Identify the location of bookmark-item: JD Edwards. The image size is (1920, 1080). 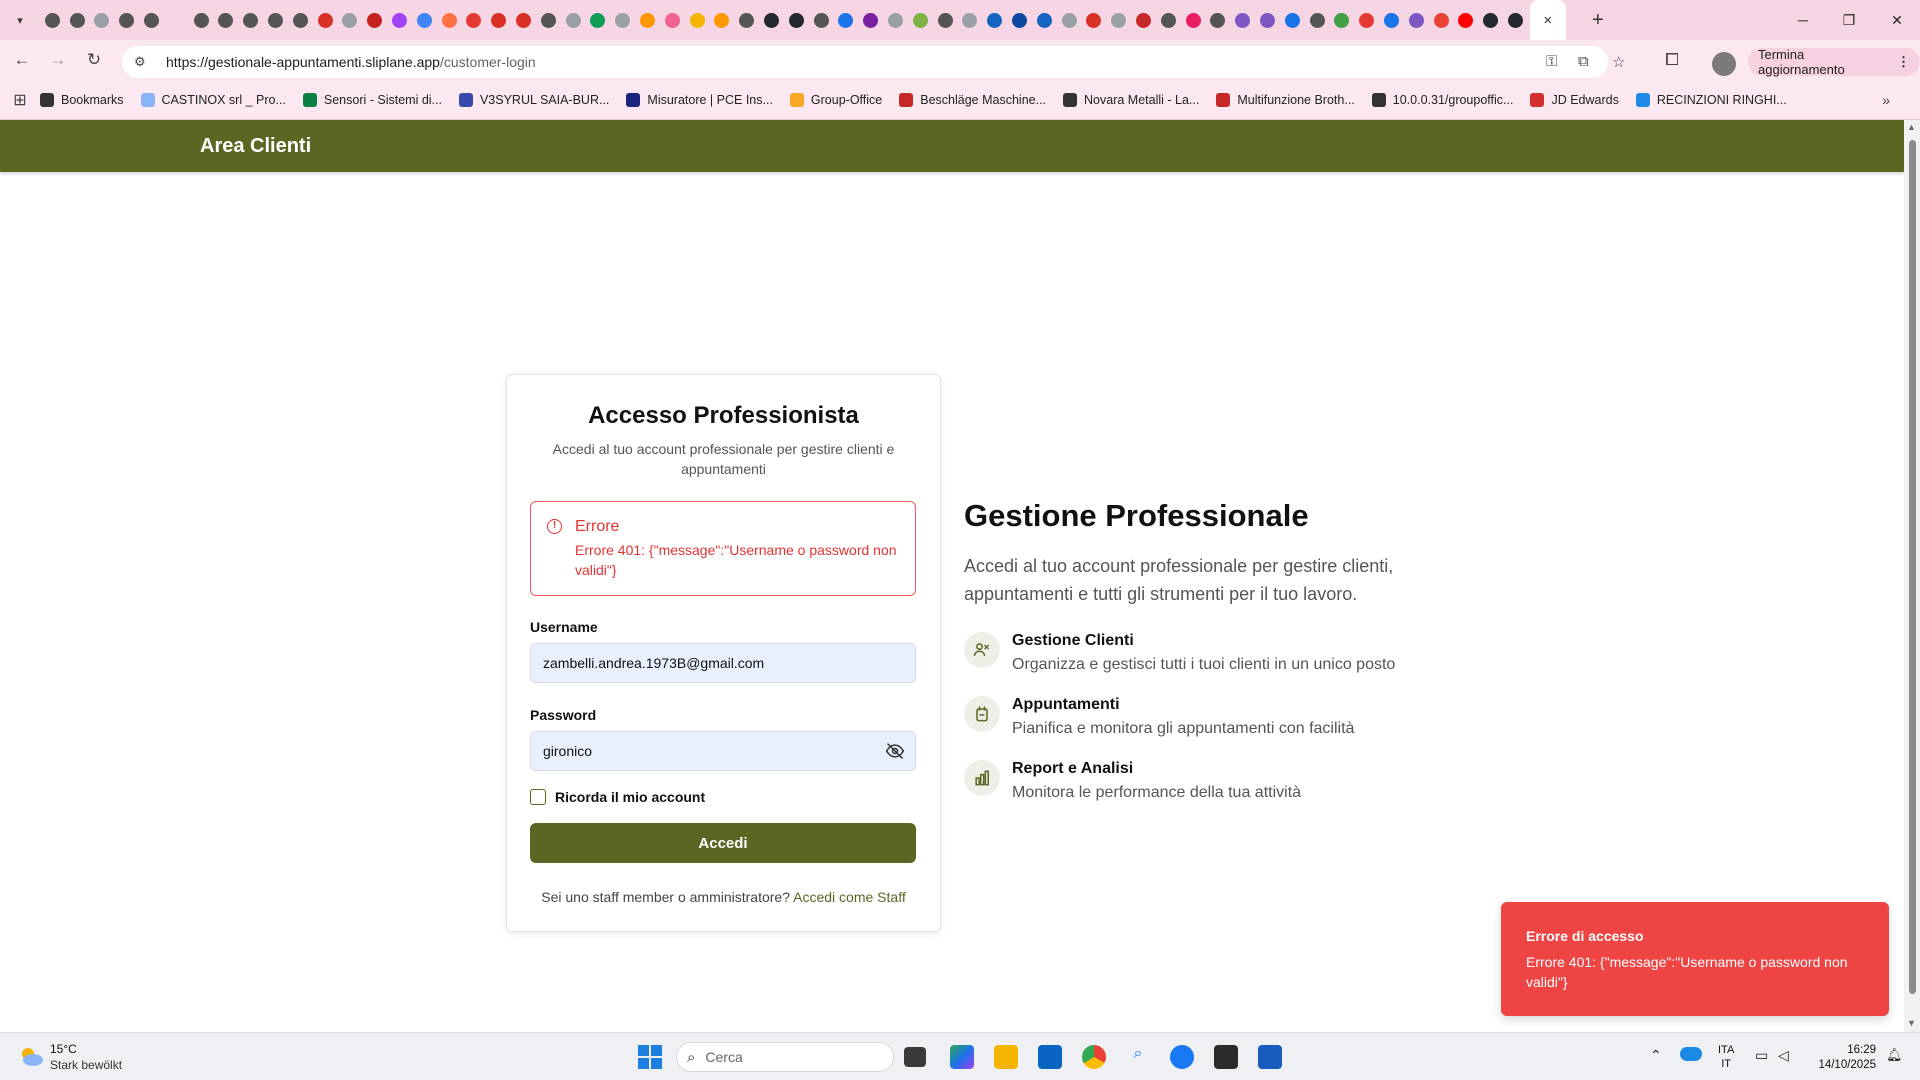
(1574, 99).